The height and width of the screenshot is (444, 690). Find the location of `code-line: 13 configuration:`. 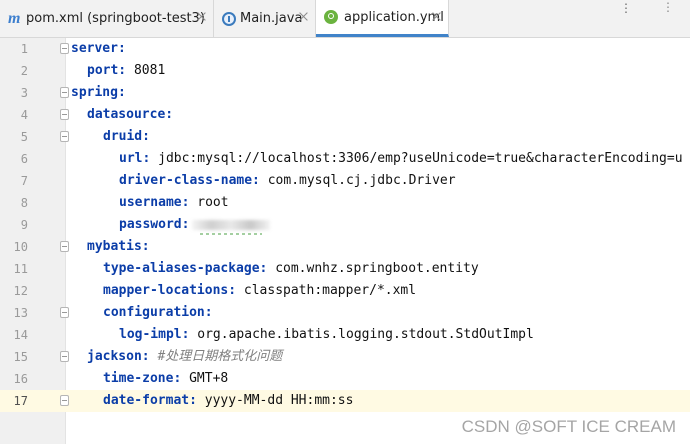

code-line: 13 configuration: is located at coordinates (345, 313).